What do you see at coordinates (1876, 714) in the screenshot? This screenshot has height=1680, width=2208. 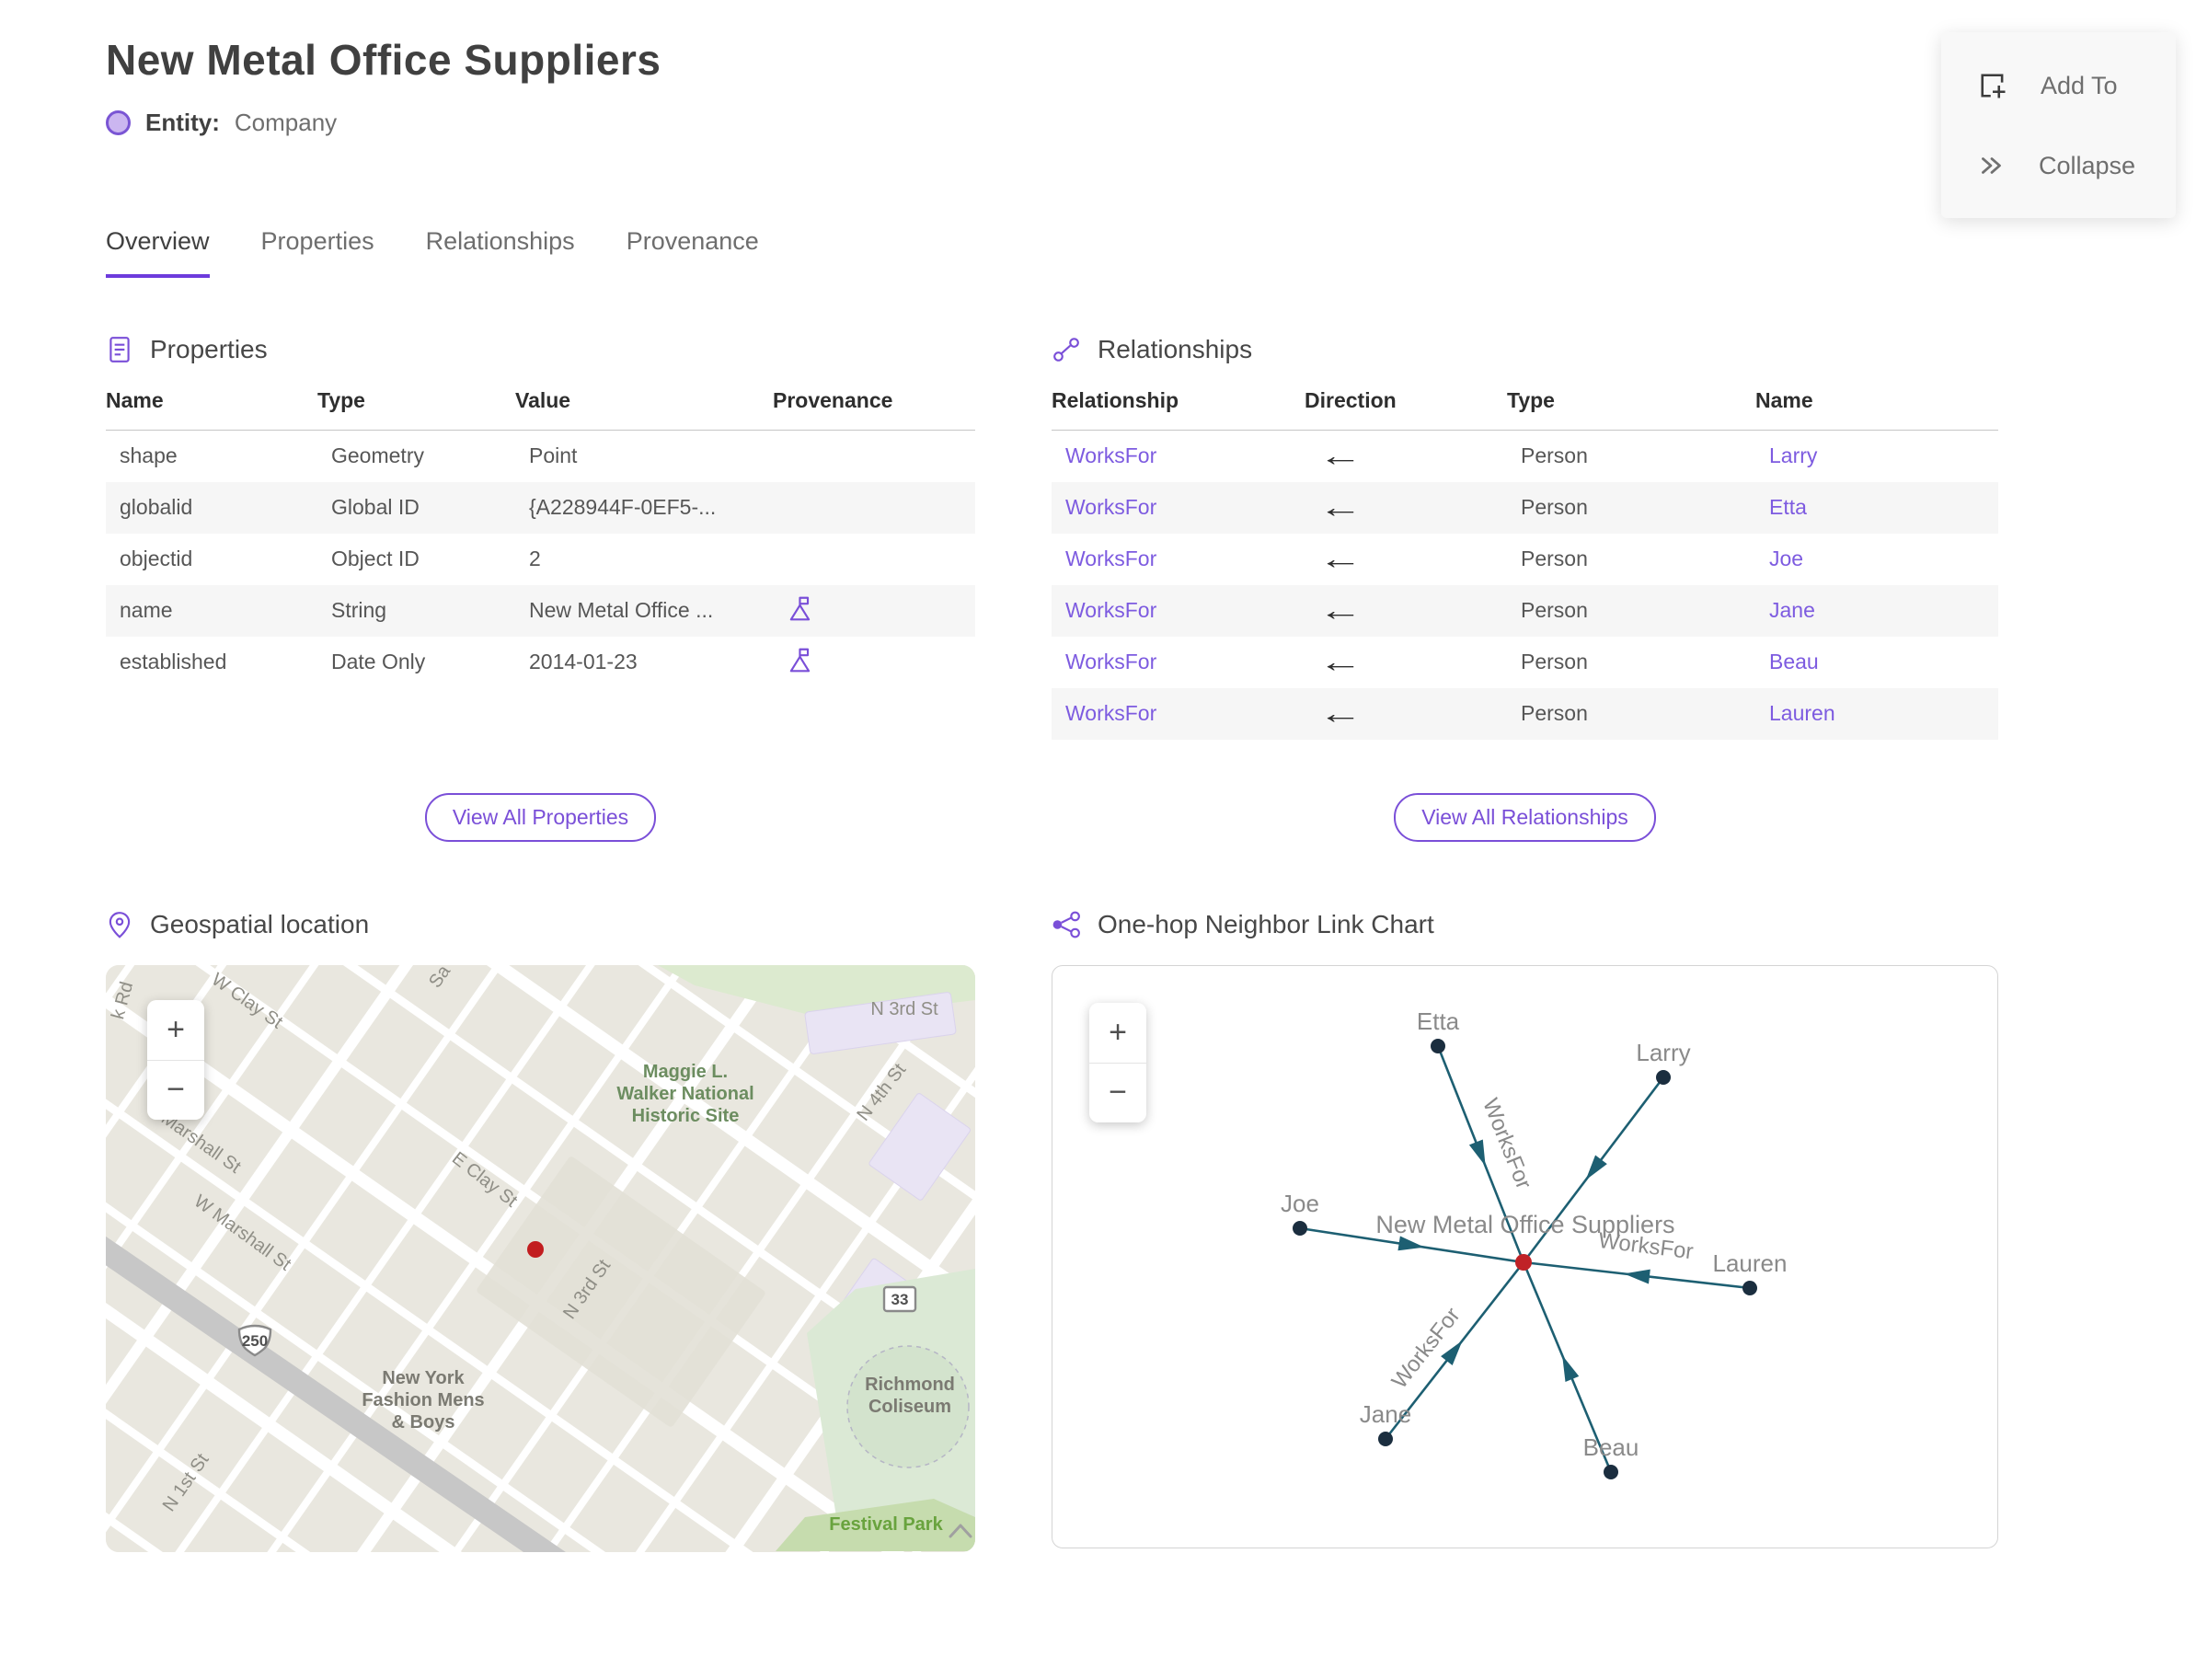 I see `entity-name-cell: Lauren` at bounding box center [1876, 714].